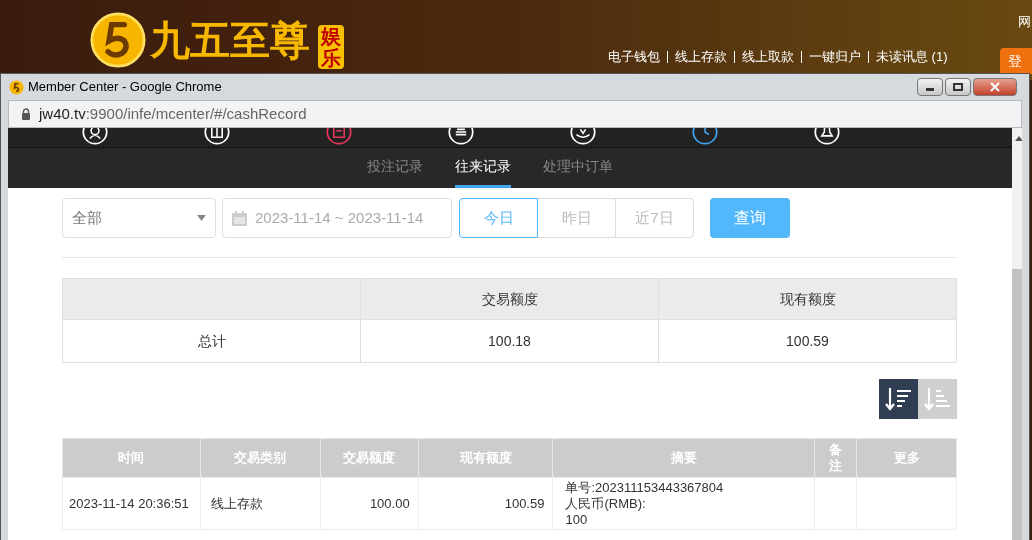 Image resolution: width=1032 pixels, height=540 pixels. Describe the element at coordinates (509, 299) in the screenshot. I see `table-header: 交易额度` at that location.